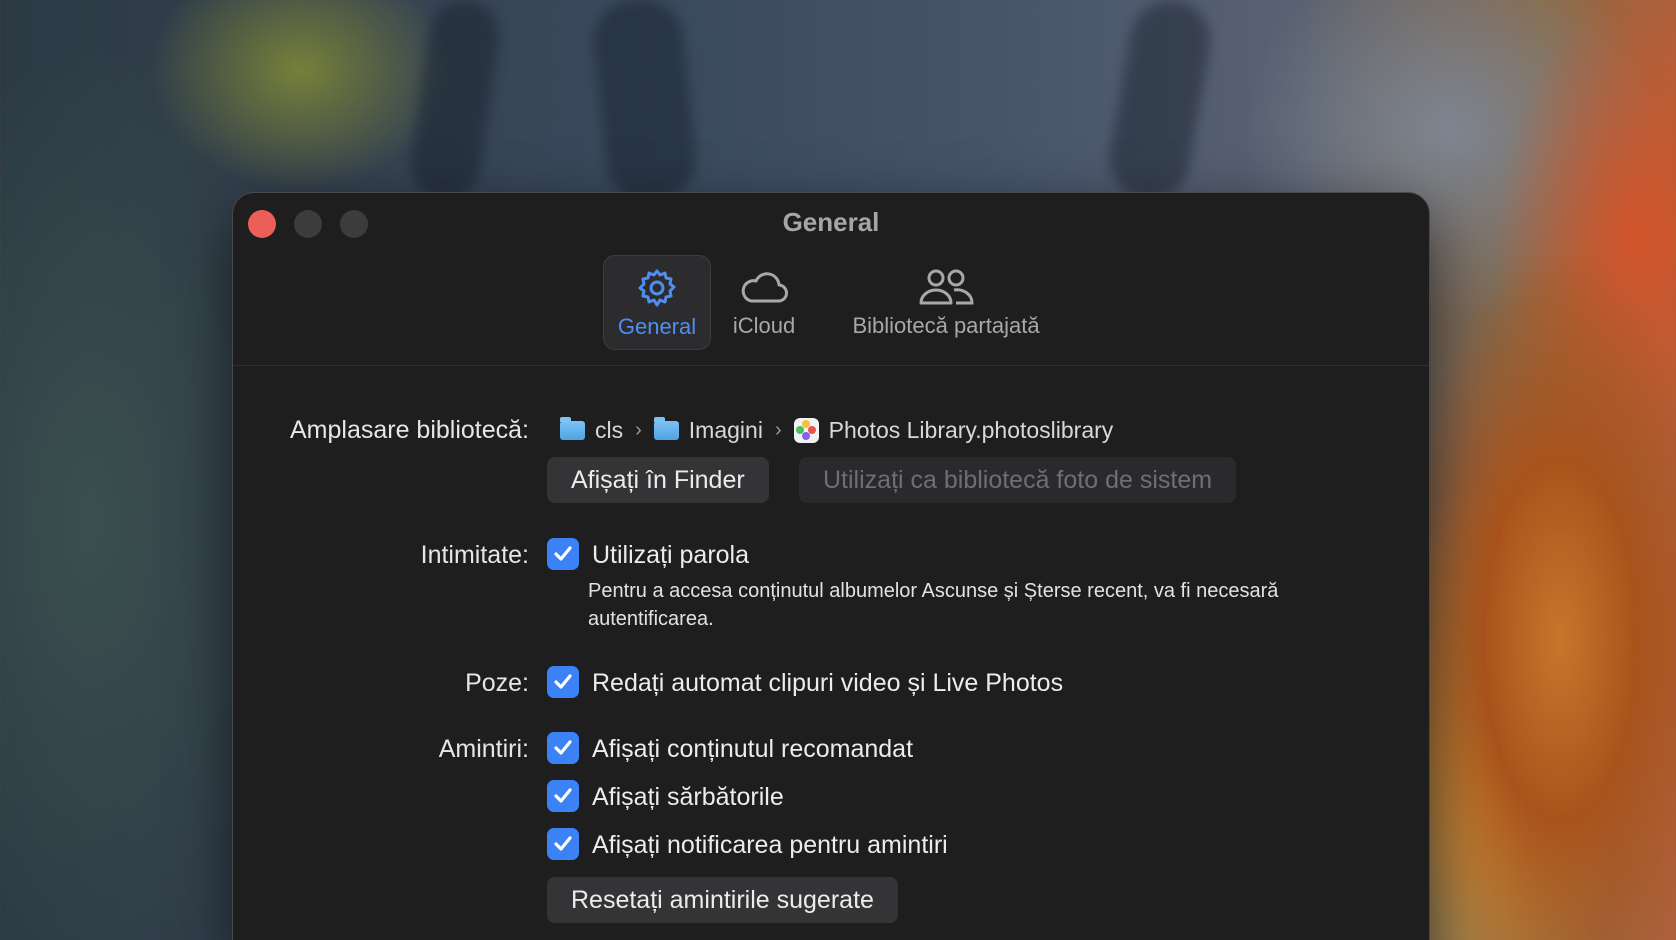 This screenshot has width=1676, height=940. I want to click on tab-general: General, so click(657, 302).